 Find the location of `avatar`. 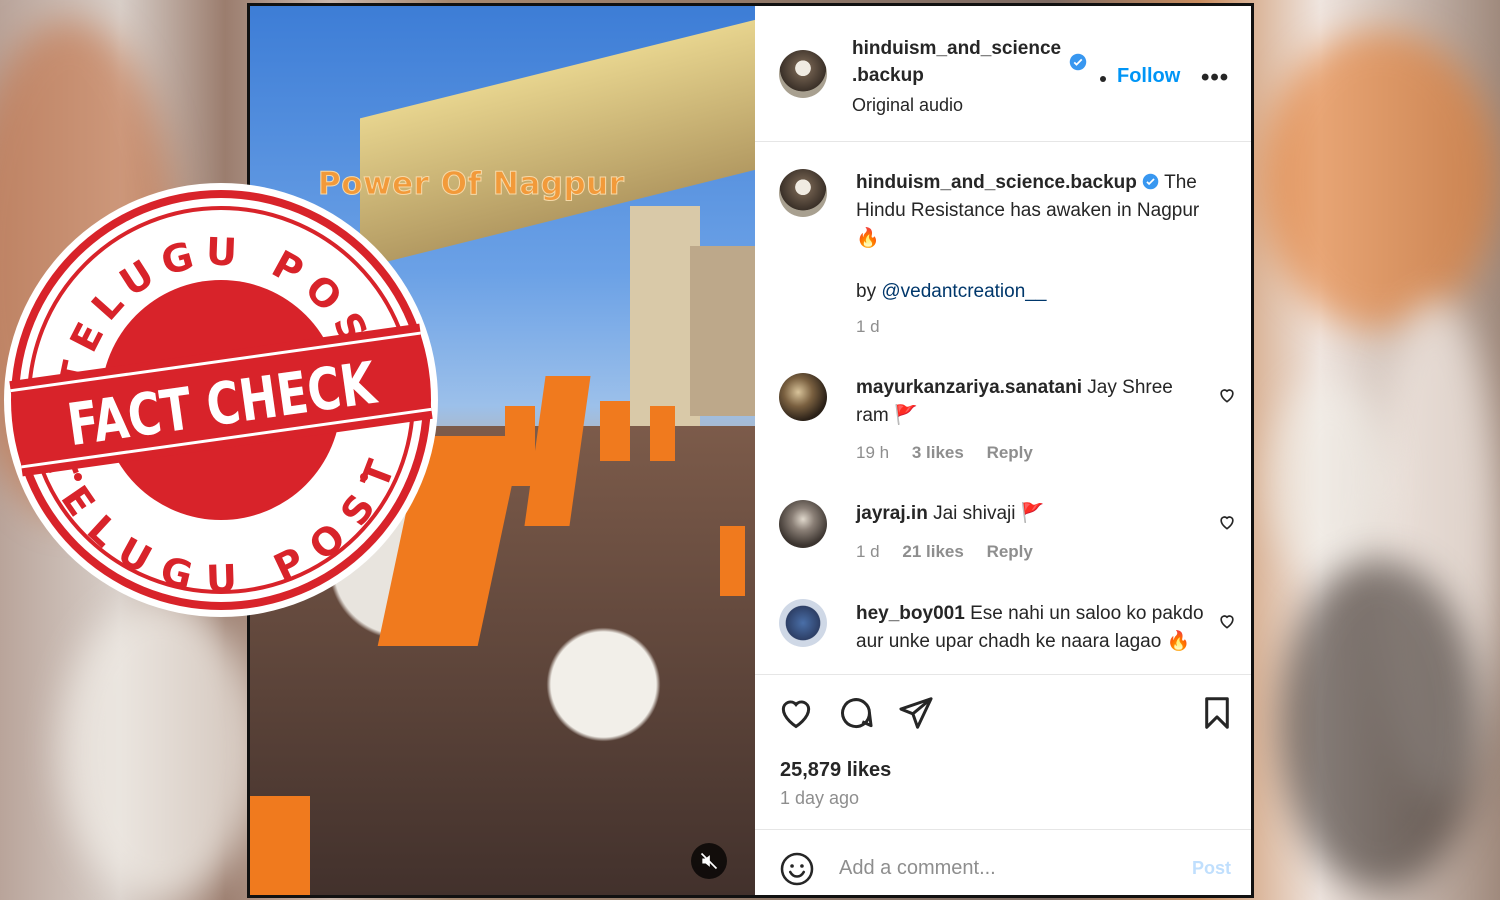

avatar is located at coordinates (803, 74).